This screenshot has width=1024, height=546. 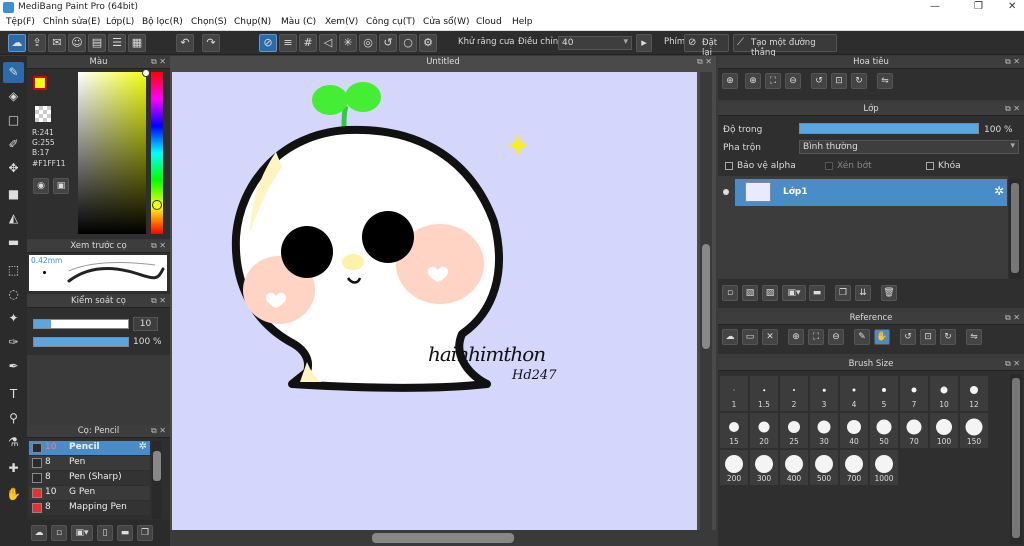 What do you see at coordinates (145, 533) in the screenshot?
I see `duplicate-icon: ❐` at bounding box center [145, 533].